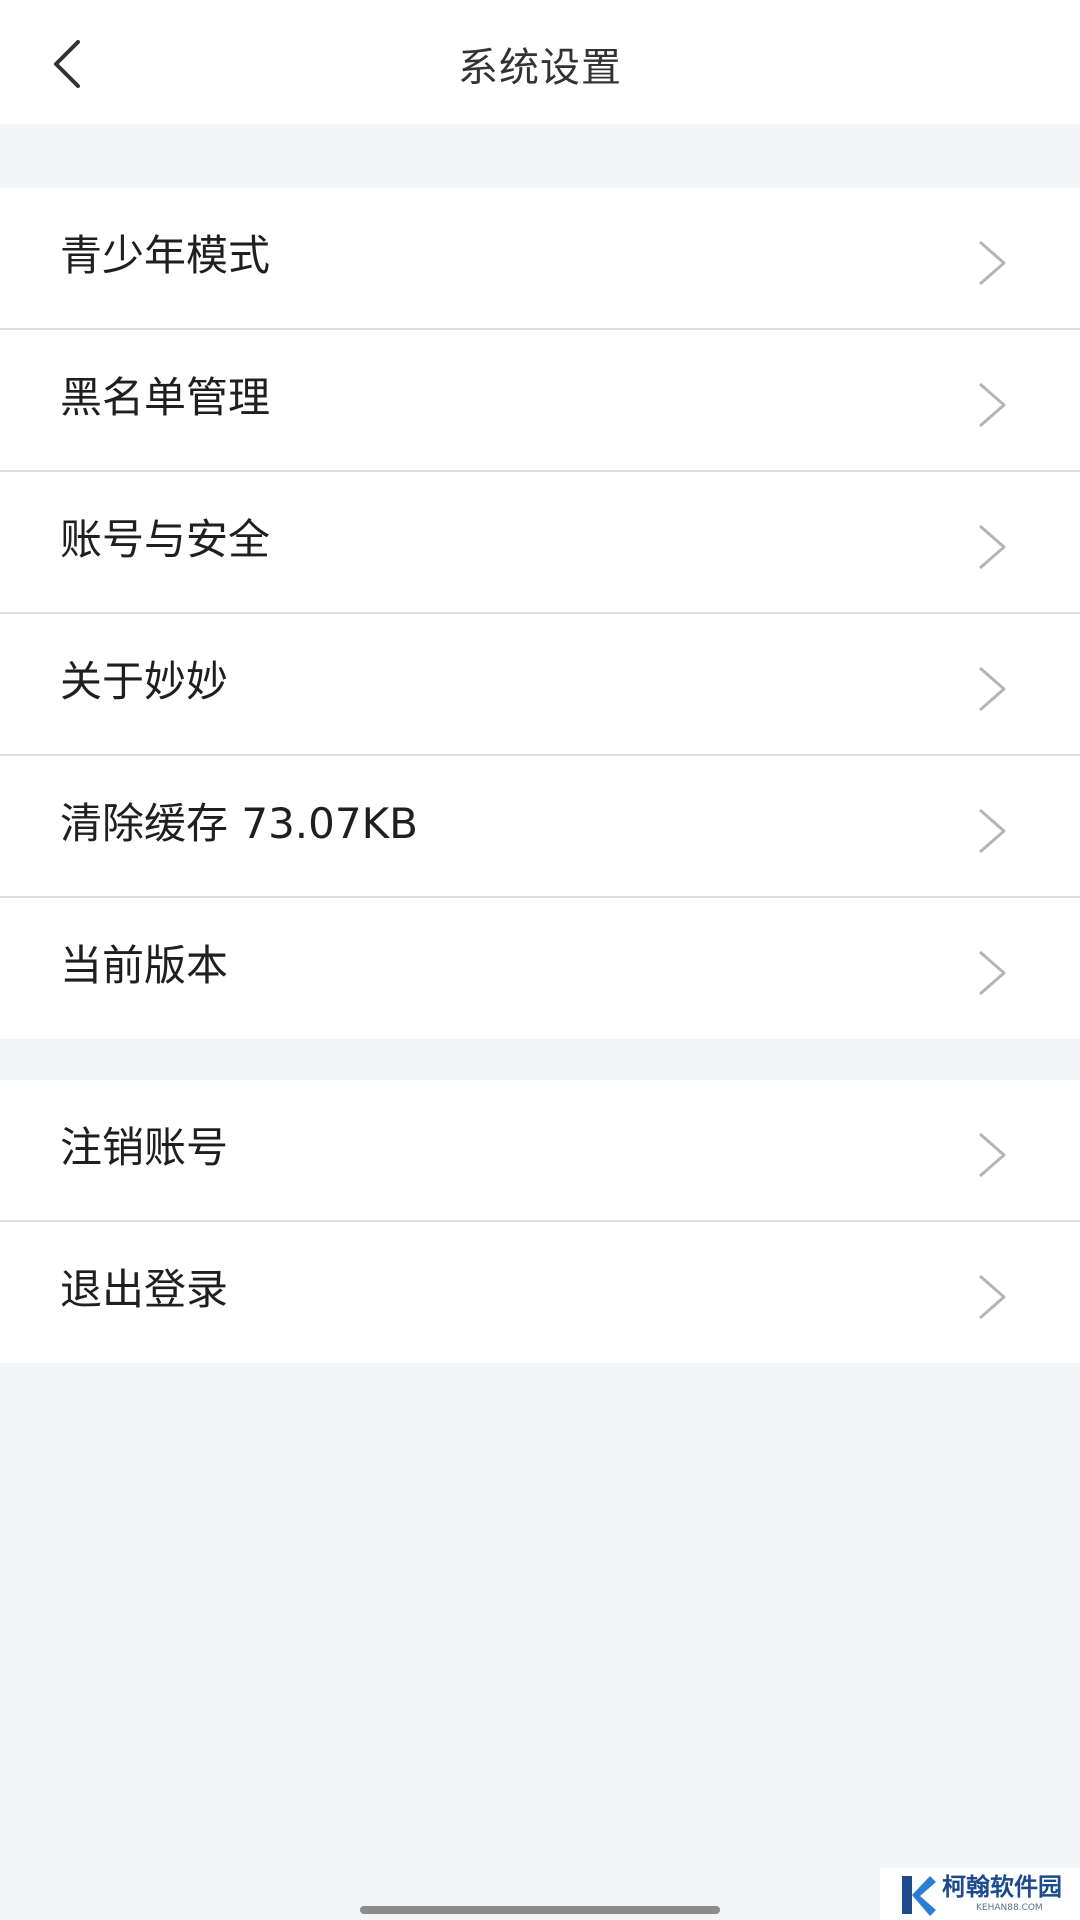 This screenshot has height=1920, width=1080. What do you see at coordinates (540, 1910) in the screenshot?
I see `home-indicator` at bounding box center [540, 1910].